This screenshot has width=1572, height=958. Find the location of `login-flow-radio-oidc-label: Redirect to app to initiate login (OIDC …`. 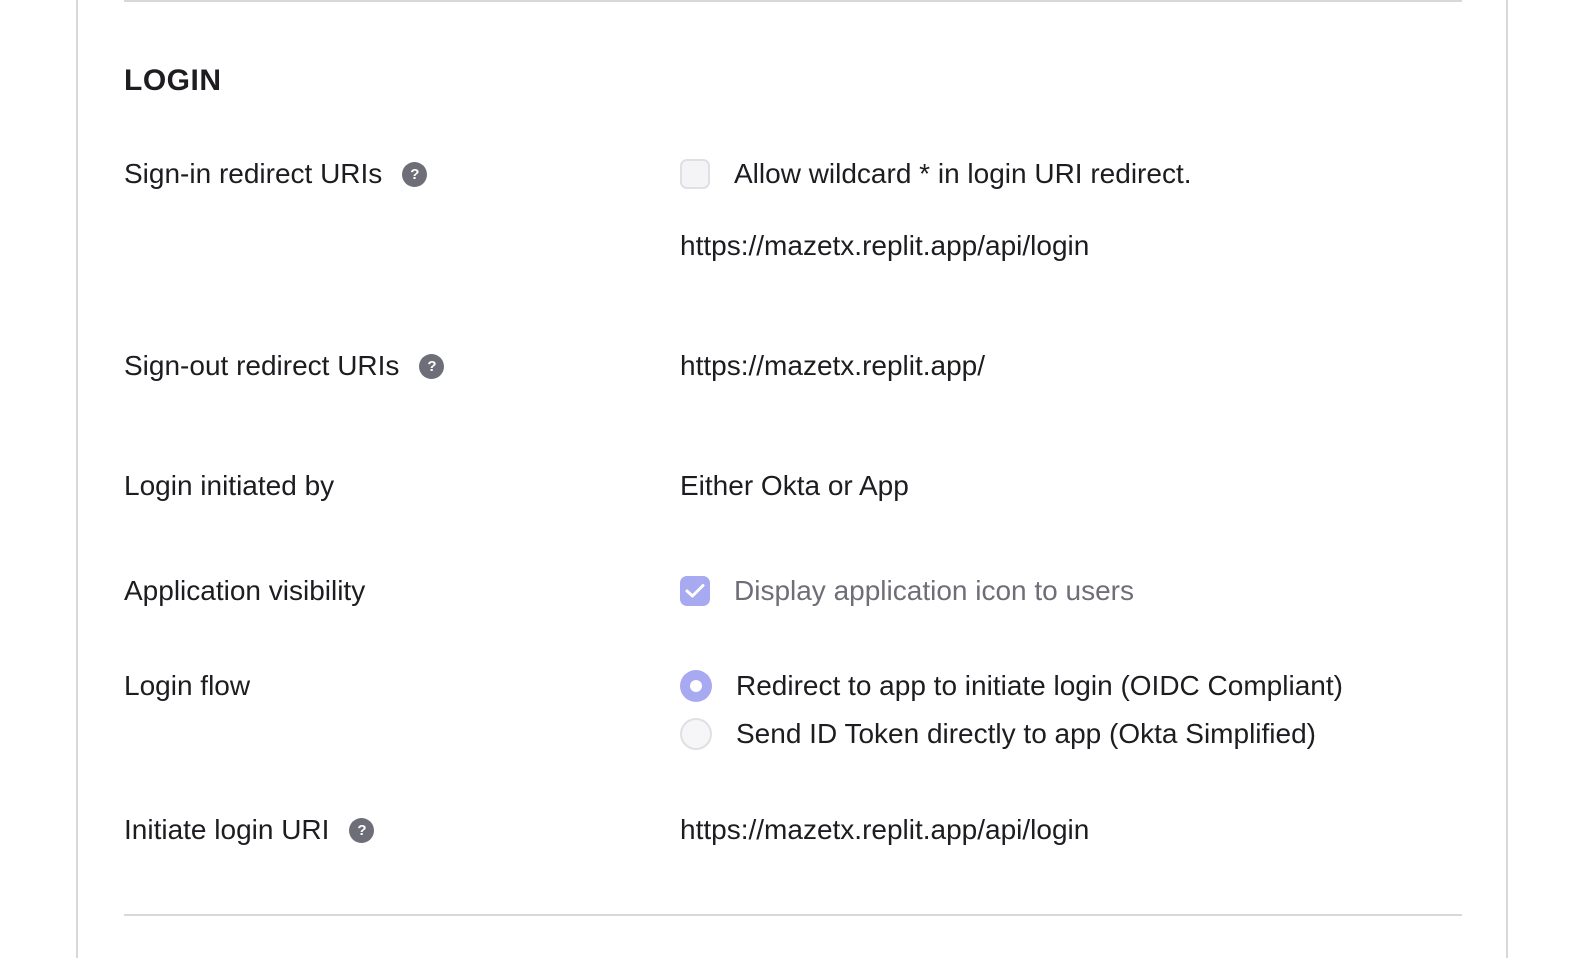

login-flow-radio-oidc-label: Redirect to app to initiate login (OIDC … is located at coordinates (1039, 685).